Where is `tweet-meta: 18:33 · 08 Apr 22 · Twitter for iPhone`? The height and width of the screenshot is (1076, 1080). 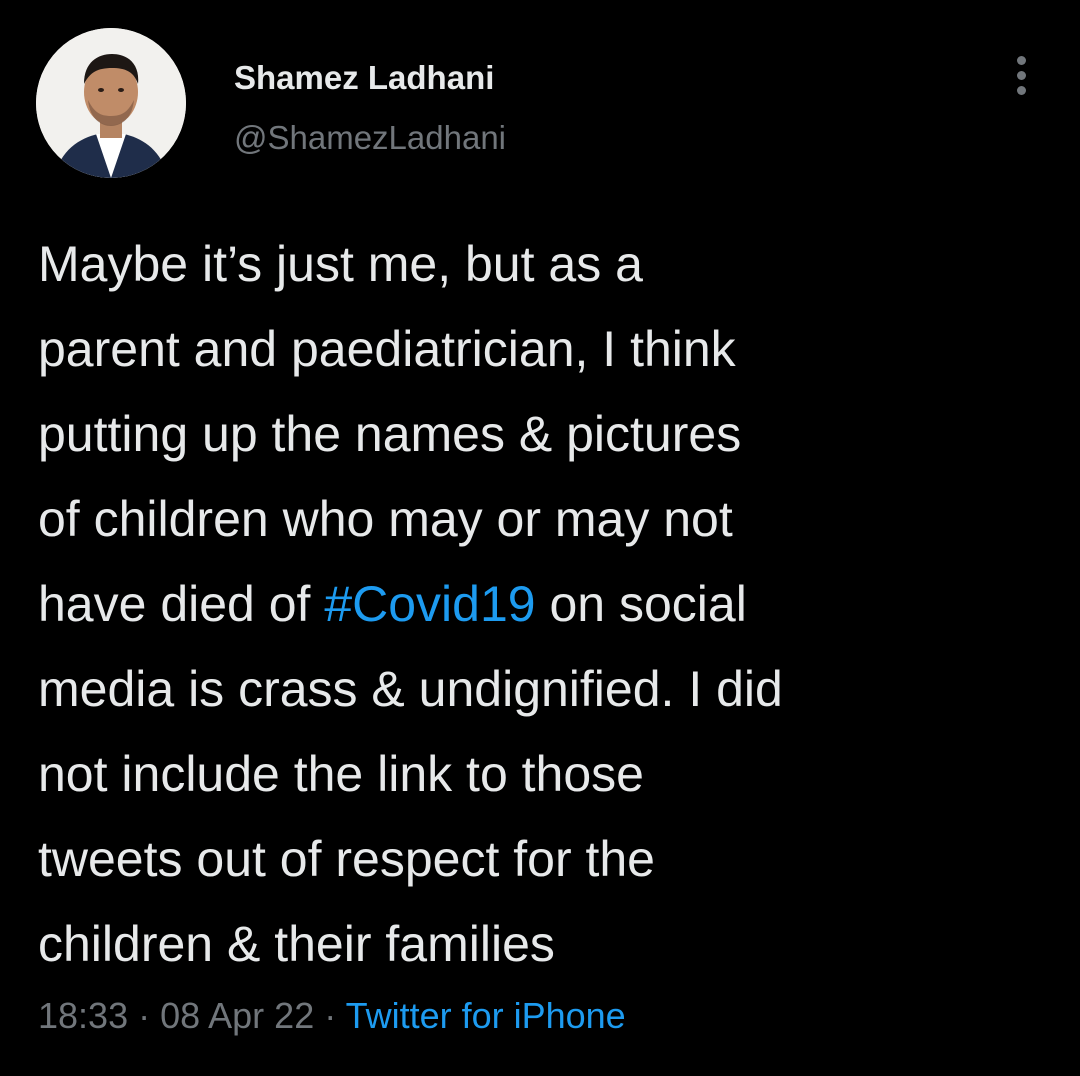
tweet-meta: 18:33 · 08 Apr 22 · Twitter for iPhone is located at coordinates (332, 1016).